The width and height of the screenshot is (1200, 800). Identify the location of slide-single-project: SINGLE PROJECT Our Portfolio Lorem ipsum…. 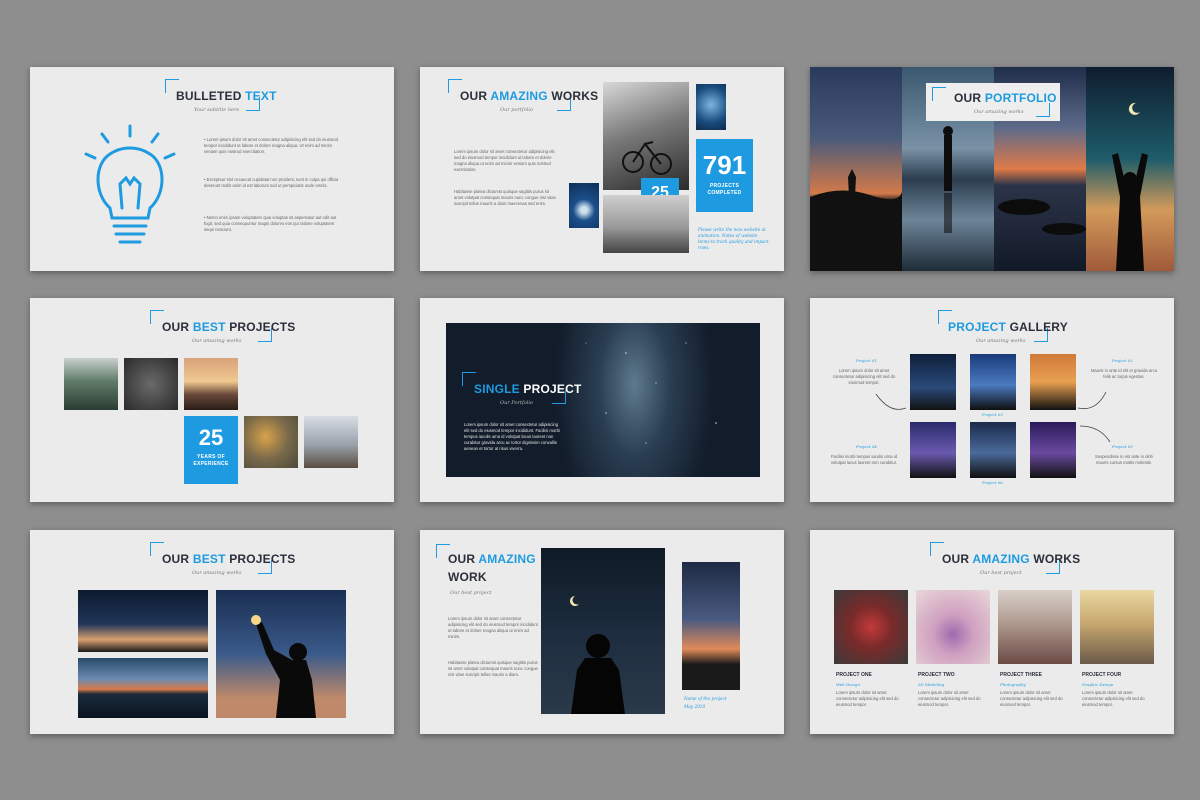
(602, 400).